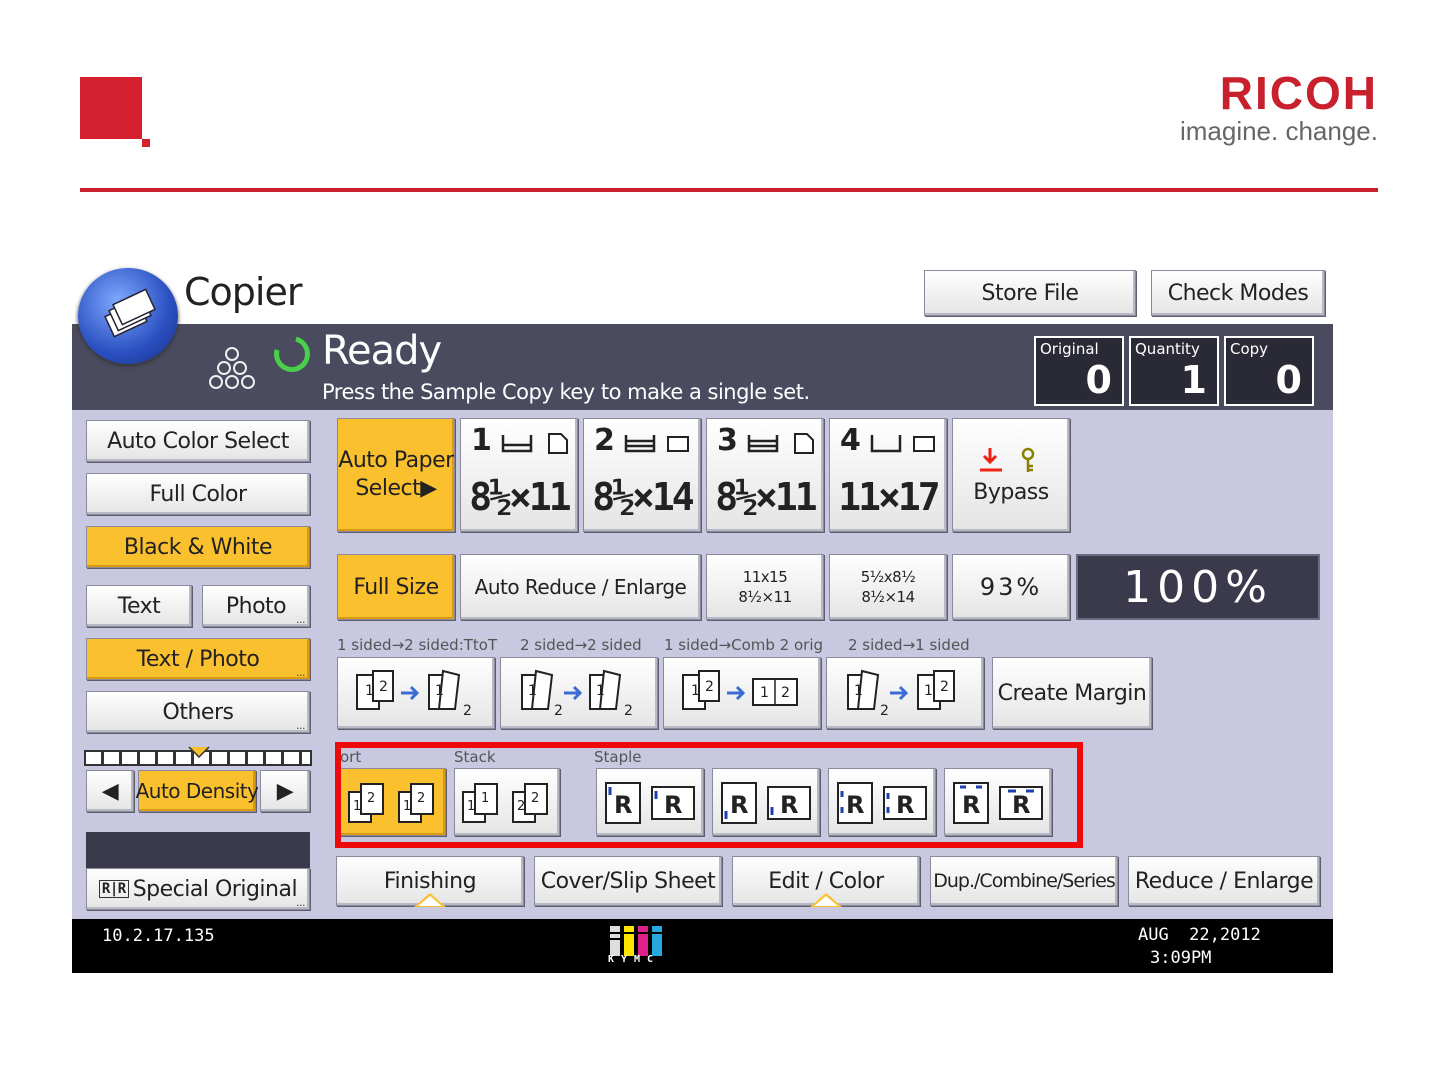  What do you see at coordinates (198, 441) in the screenshot?
I see `auto-color-select-button: Auto Color Select` at bounding box center [198, 441].